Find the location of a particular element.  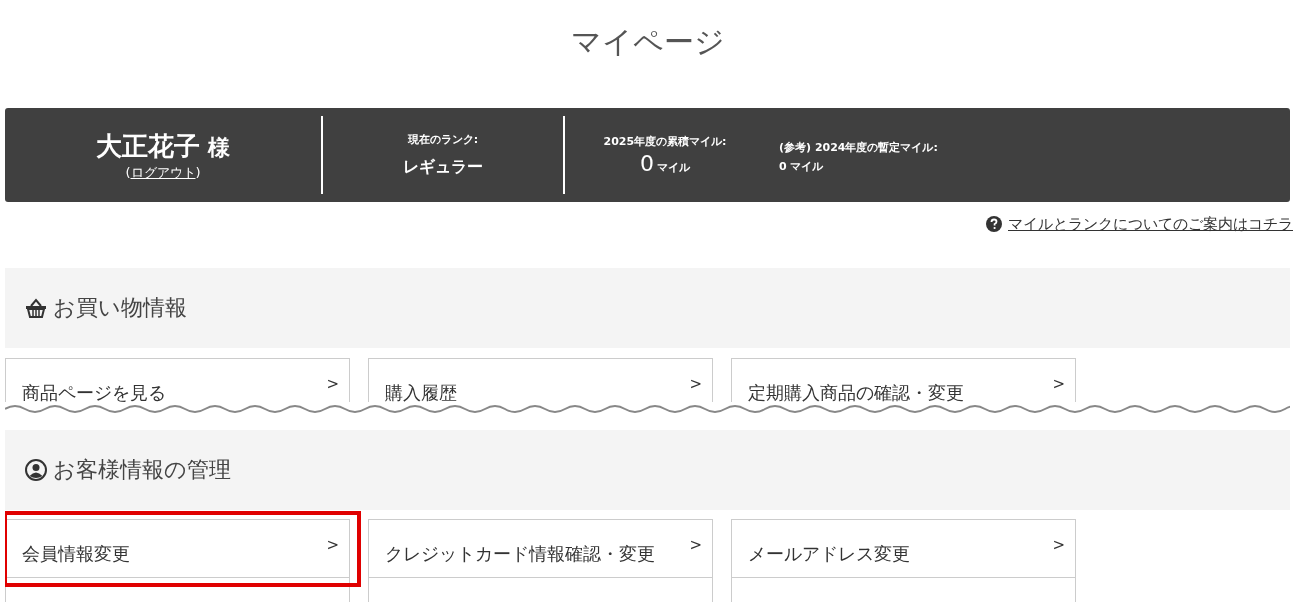

menu-card-label: メールアドレス変更 is located at coordinates (829, 554).